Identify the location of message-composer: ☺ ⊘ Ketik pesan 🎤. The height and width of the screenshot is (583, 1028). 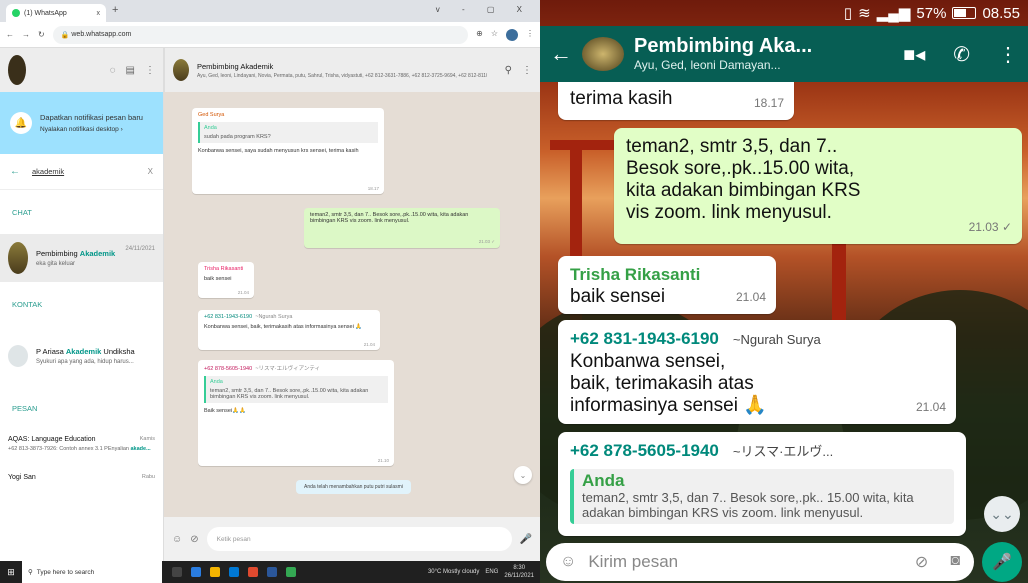
(352, 539).